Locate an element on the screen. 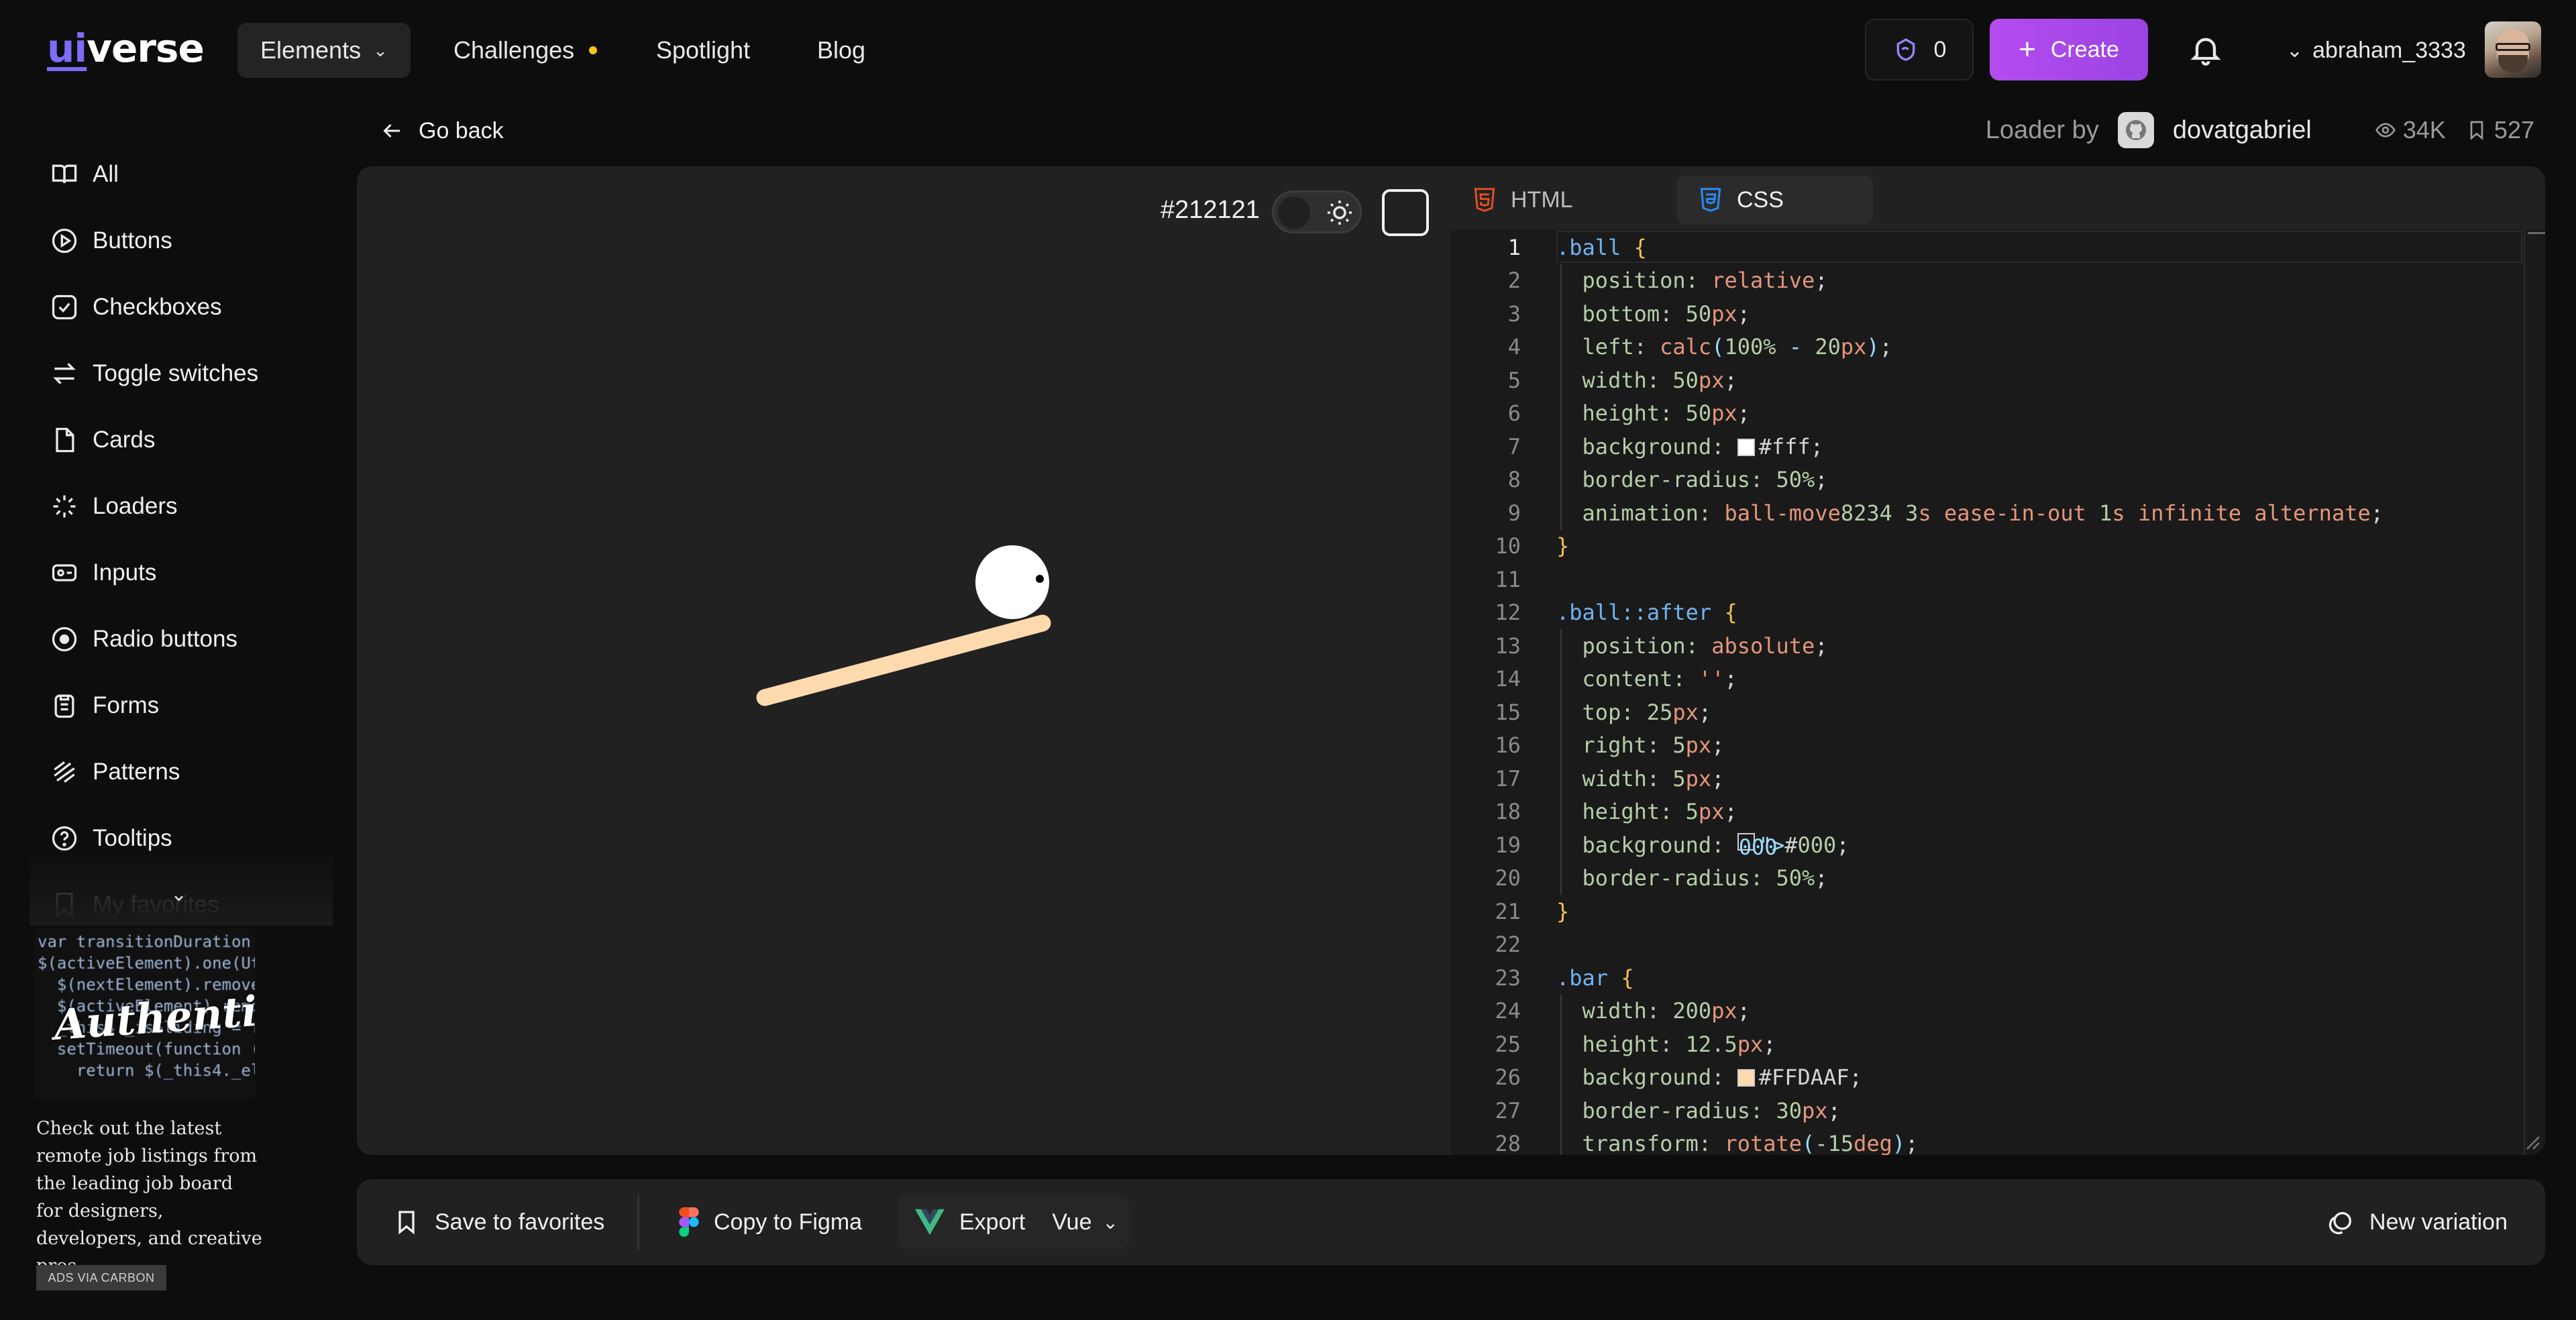  points-button: 0 is located at coordinates (1919, 49).